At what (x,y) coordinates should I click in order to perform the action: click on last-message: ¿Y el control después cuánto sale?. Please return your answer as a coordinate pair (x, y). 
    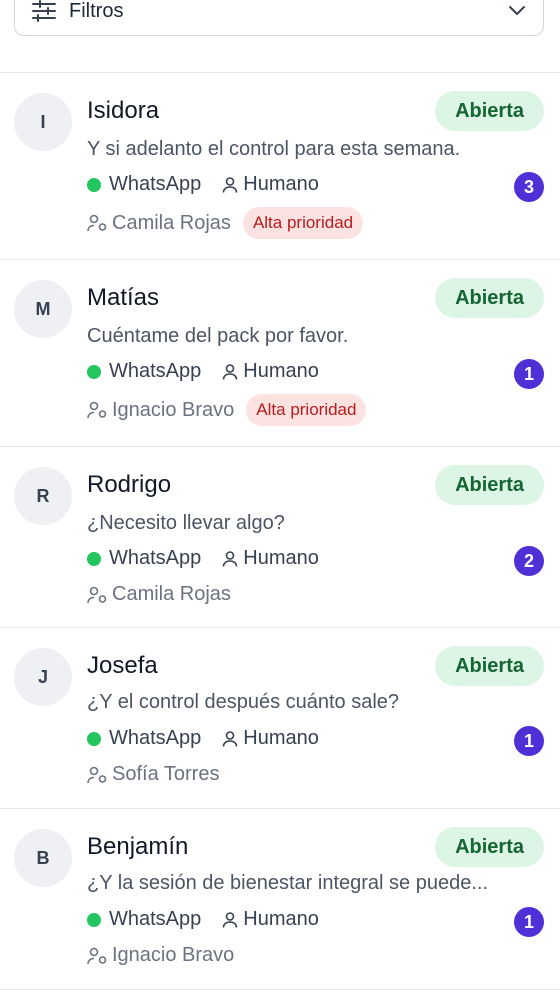
    Looking at the image, I should click on (243, 702).